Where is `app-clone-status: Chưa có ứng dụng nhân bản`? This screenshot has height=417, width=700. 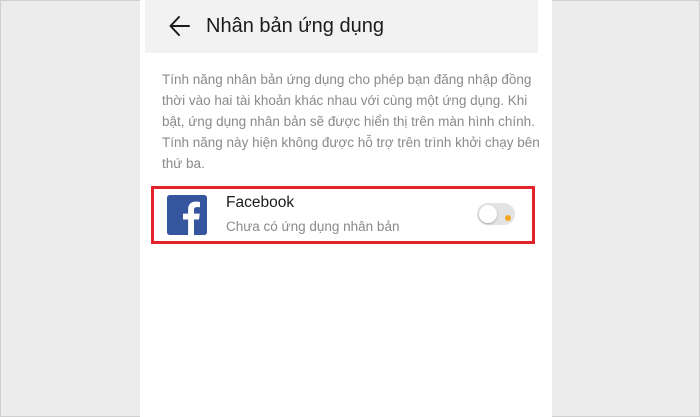 app-clone-status: Chưa có ứng dụng nhân bản is located at coordinates (313, 226).